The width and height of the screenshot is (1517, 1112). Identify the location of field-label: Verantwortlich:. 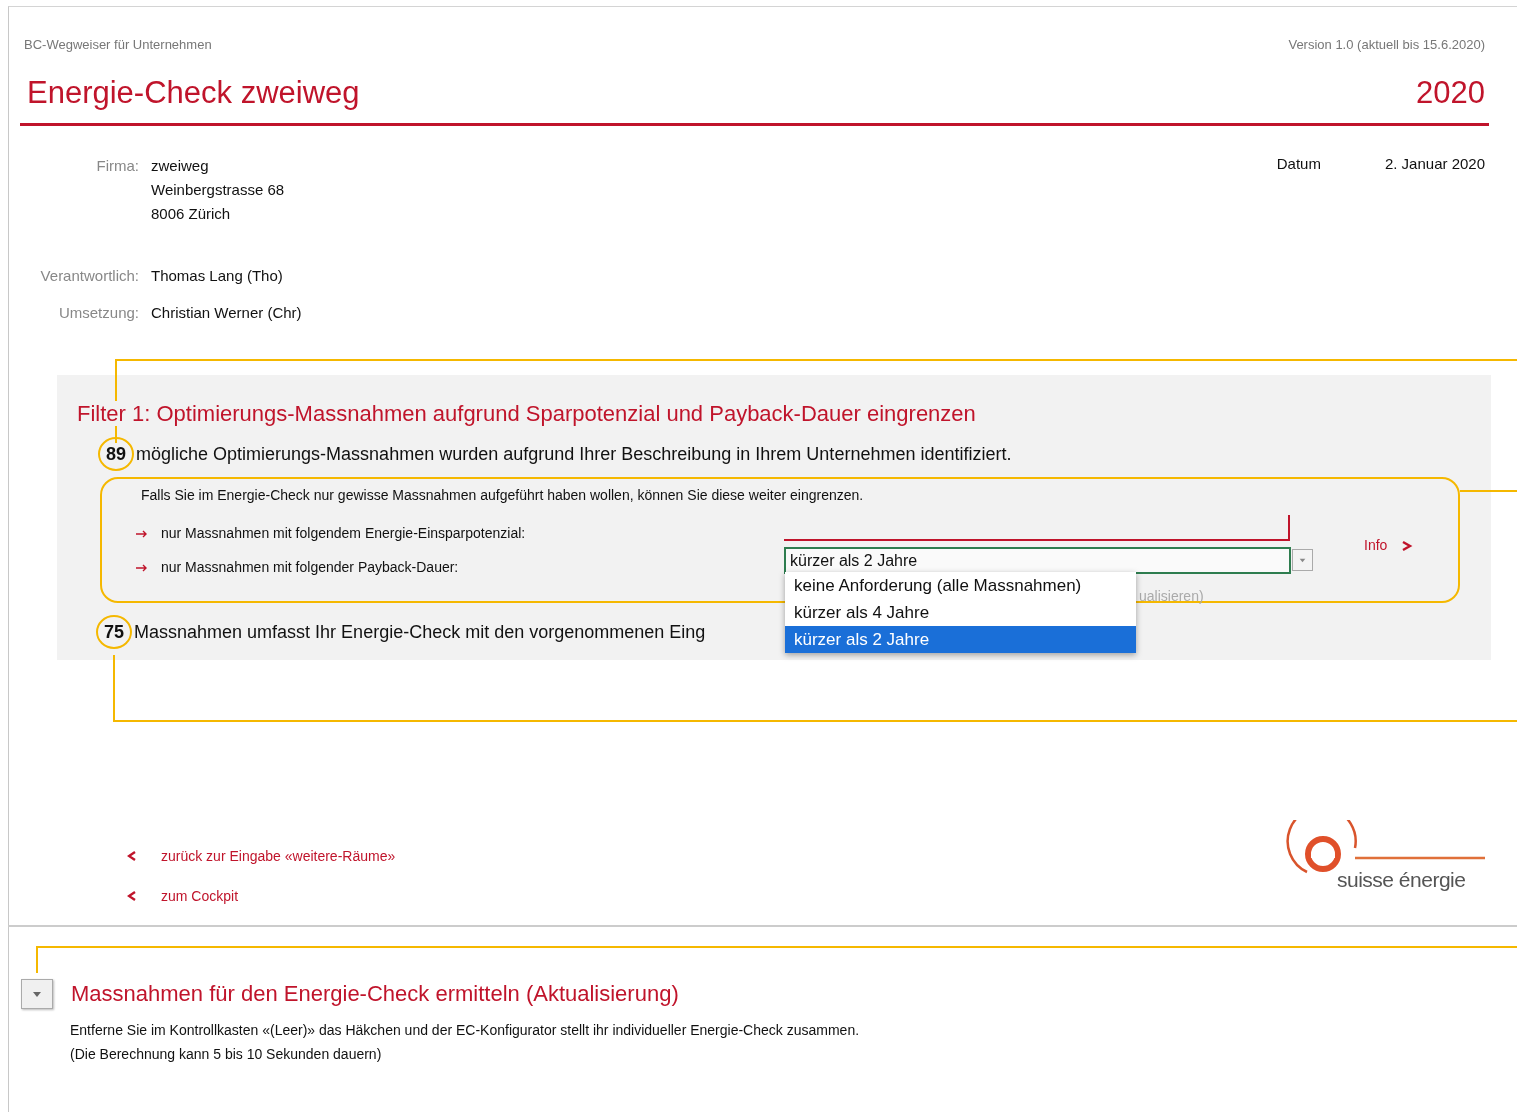
(89, 276).